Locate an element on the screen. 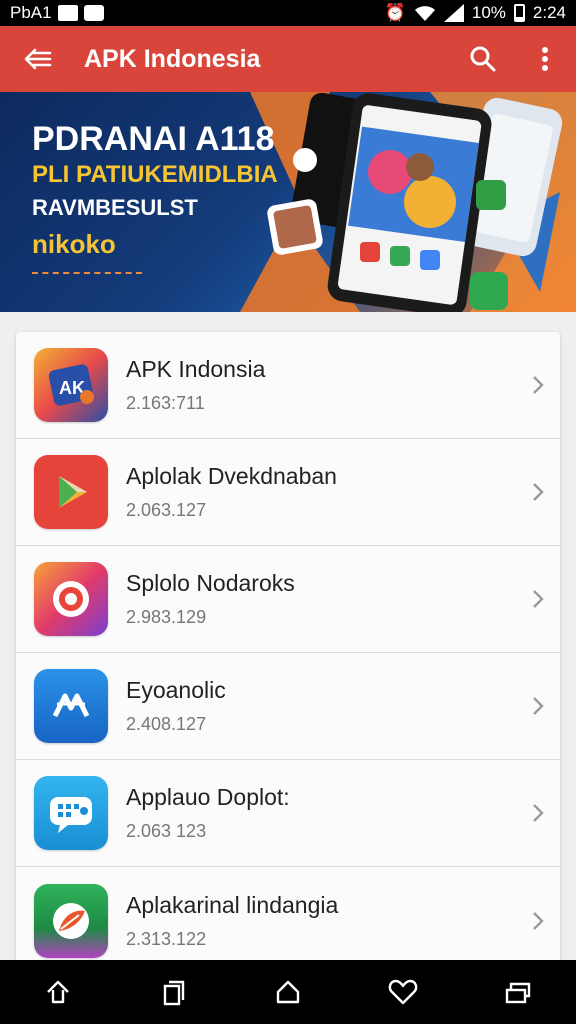  banner-line-2: PLI PATIUKEMIDLBIA is located at coordinates (155, 174).